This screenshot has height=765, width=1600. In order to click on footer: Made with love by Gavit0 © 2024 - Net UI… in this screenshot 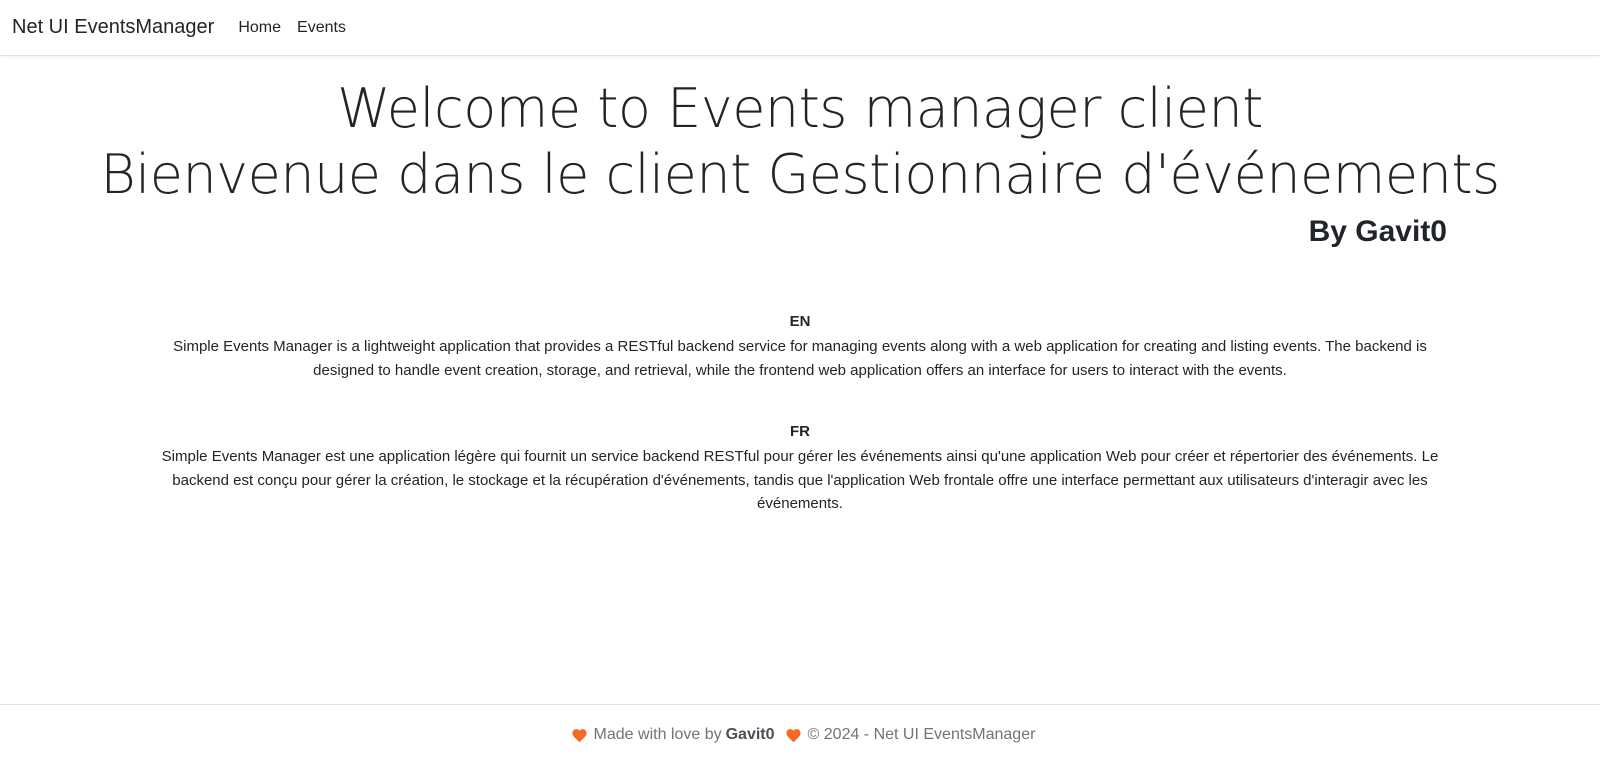, I will do `click(800, 734)`.